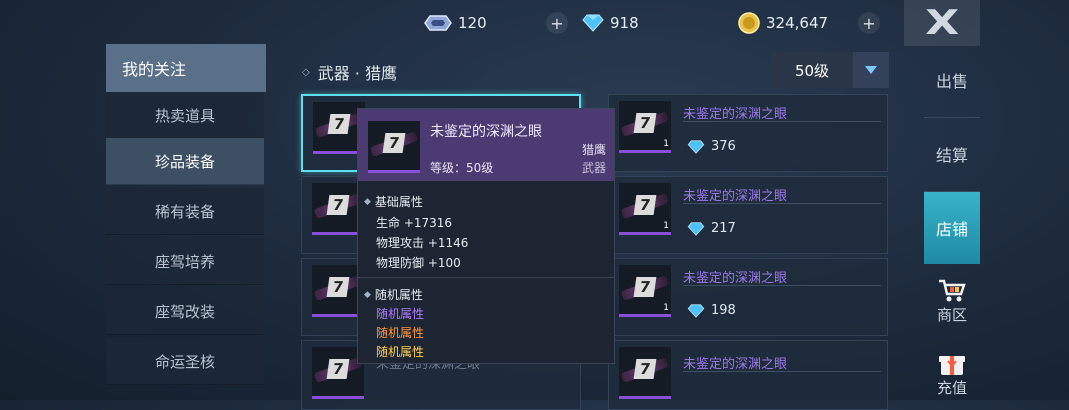  What do you see at coordinates (186, 68) in the screenshot?
I see `category-header: 我的关注` at bounding box center [186, 68].